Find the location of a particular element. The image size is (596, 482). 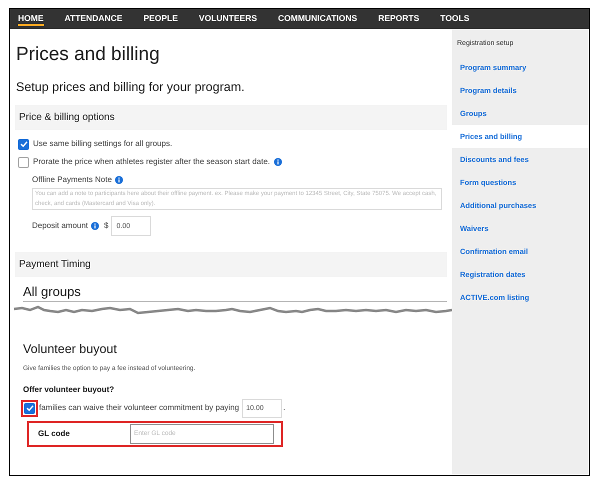

field-label: Deposit amount is located at coordinates (60, 226).